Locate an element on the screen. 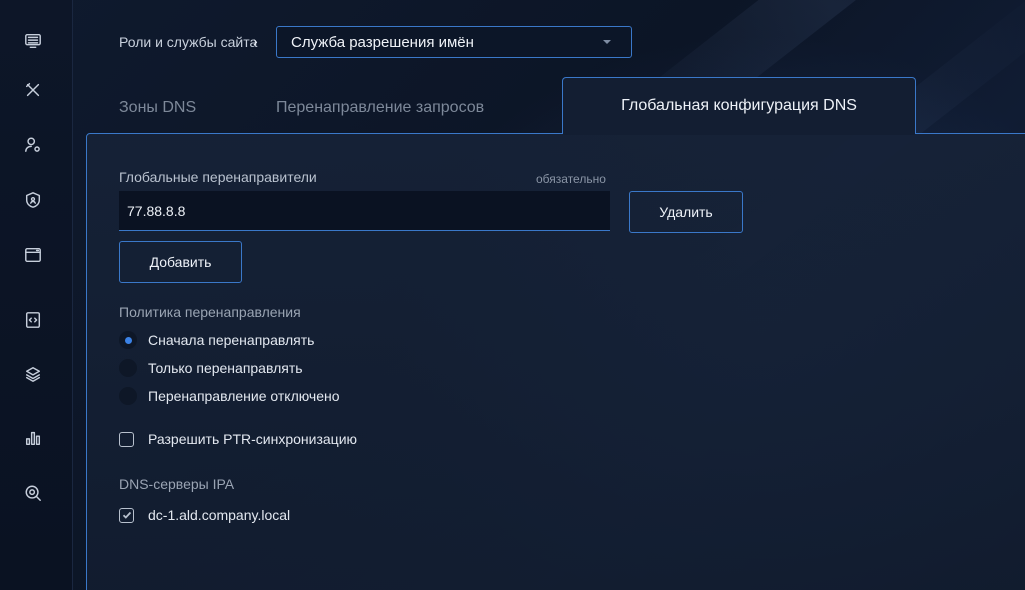  layers-icon is located at coordinates (33, 374).